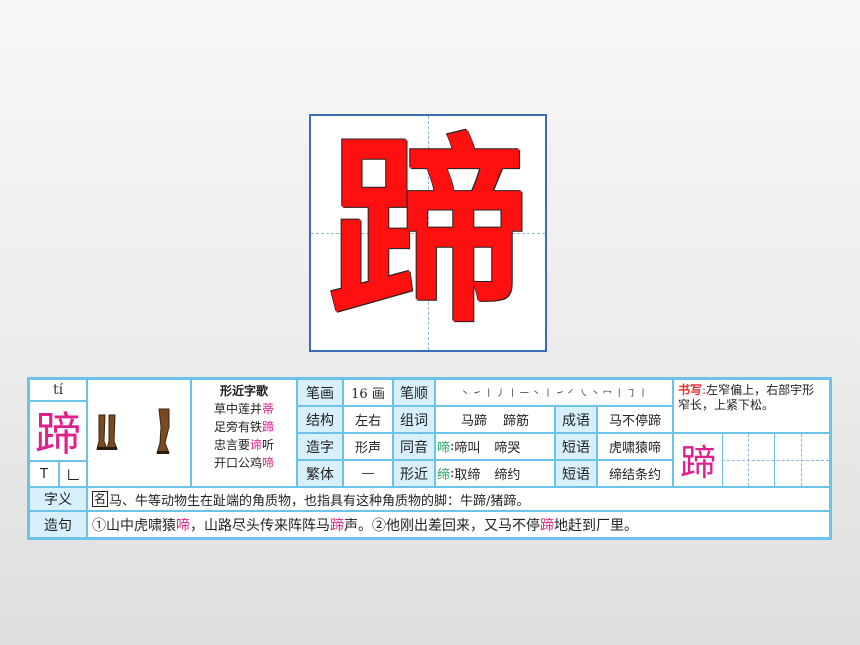 Image resolution: width=860 pixels, height=645 pixels. I want to click on sentence-text: ①山中虎啸猿, so click(134, 525).